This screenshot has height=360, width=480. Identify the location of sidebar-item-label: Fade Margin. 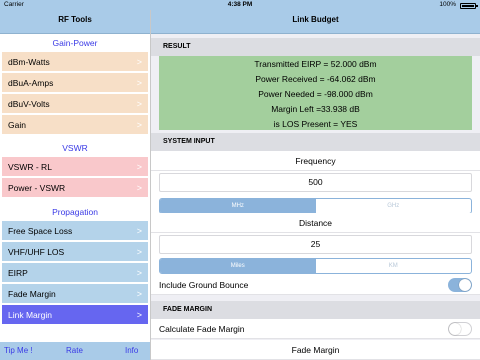
(32, 294).